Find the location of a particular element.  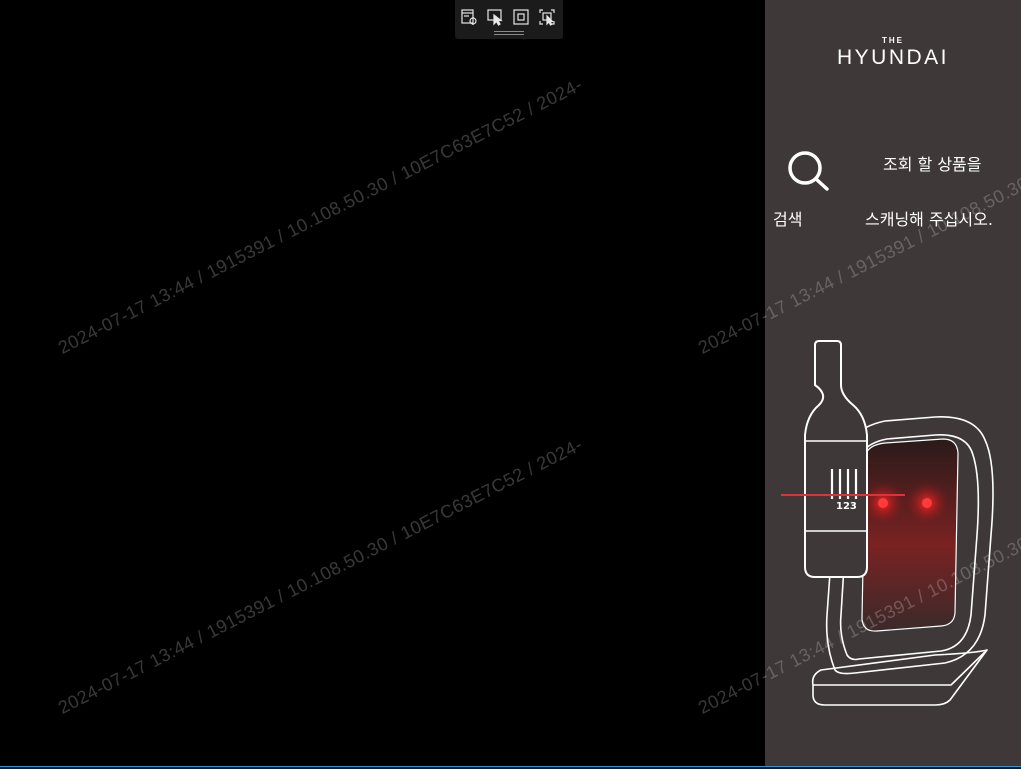

search-label: 검색 is located at coordinates (787, 218).